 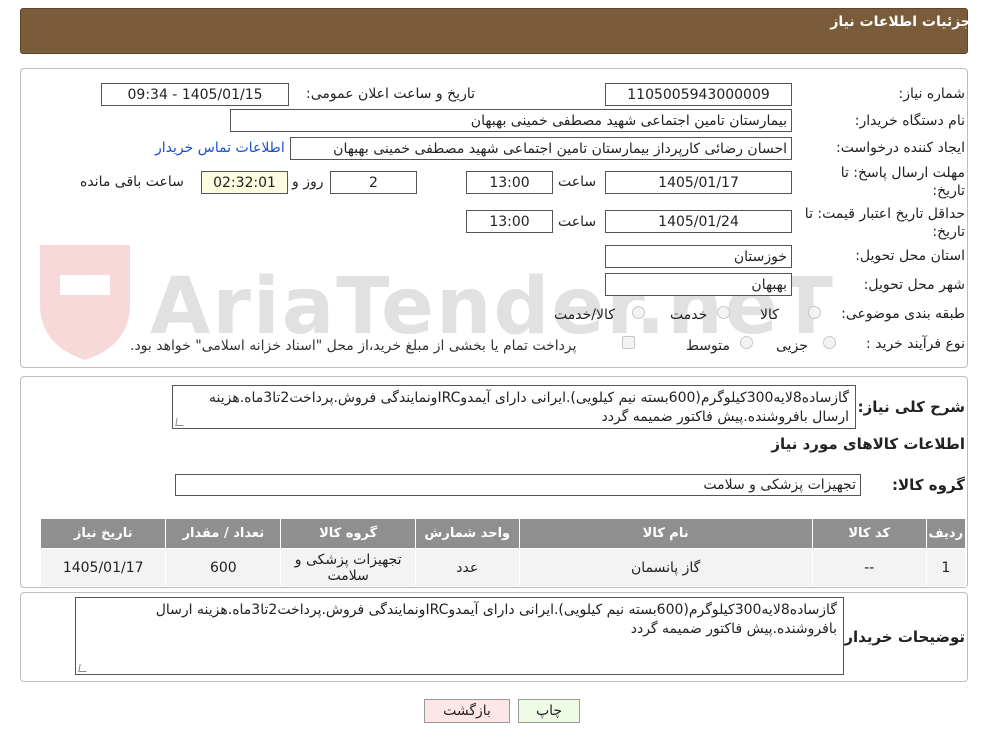 What do you see at coordinates (103, 567) in the screenshot?
I see `cell-date: 1405/01/17` at bounding box center [103, 567].